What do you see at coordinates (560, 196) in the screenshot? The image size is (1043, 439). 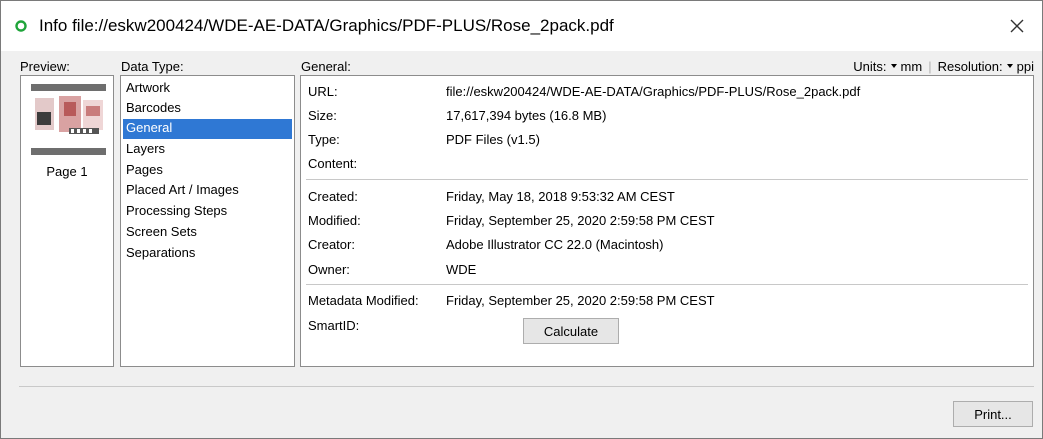 I see `created-value: Friday, May 18, 2018 9:53:32 AM CEST` at bounding box center [560, 196].